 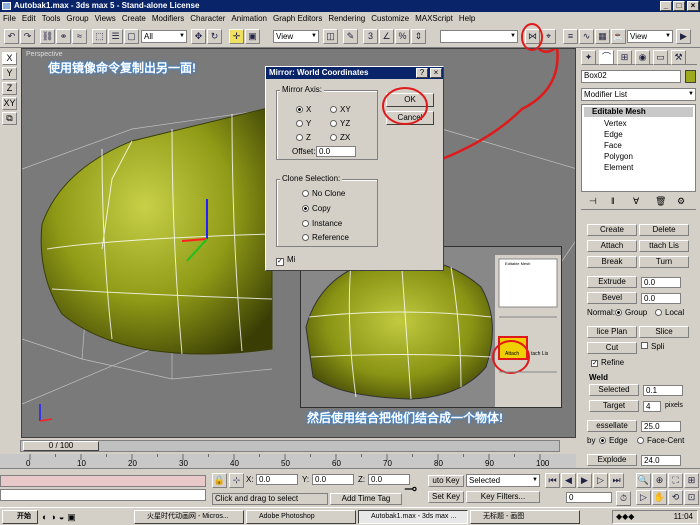 I want to click on make-unique-icon: ∀, so click(x=636, y=201).